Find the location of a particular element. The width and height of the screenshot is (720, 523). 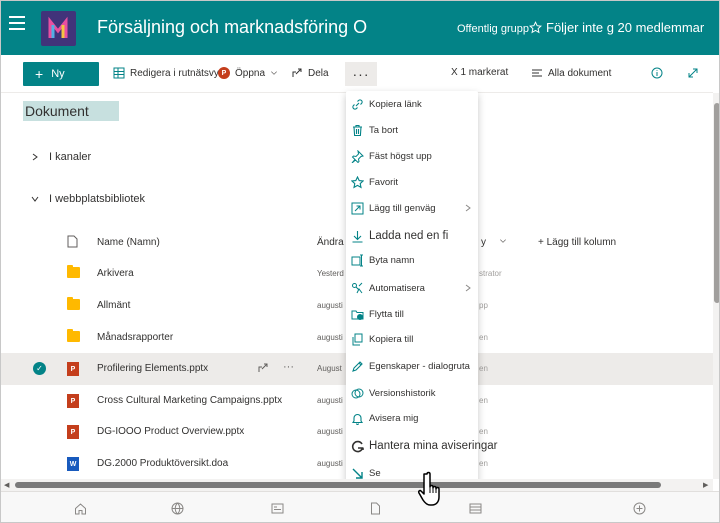

menu-icon is located at coordinates (17, 23).